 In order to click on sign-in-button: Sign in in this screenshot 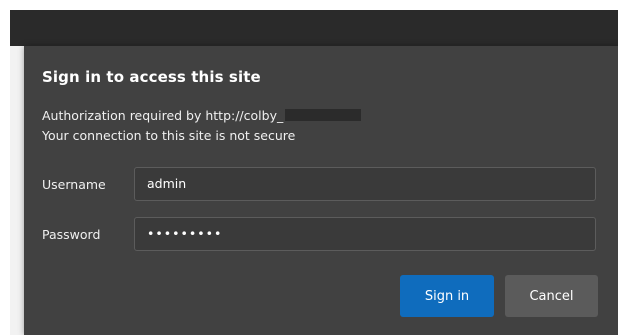, I will do `click(447, 296)`.